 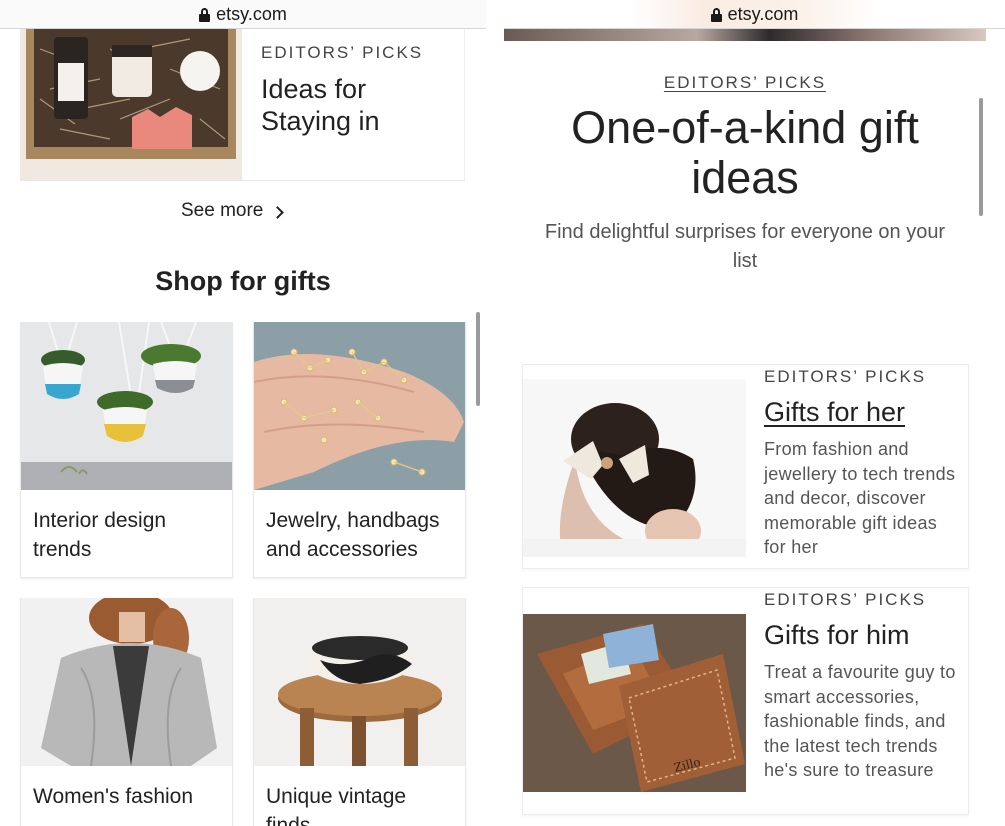 I want to click on card-label: Unique vintage finds, so click(x=336, y=805).